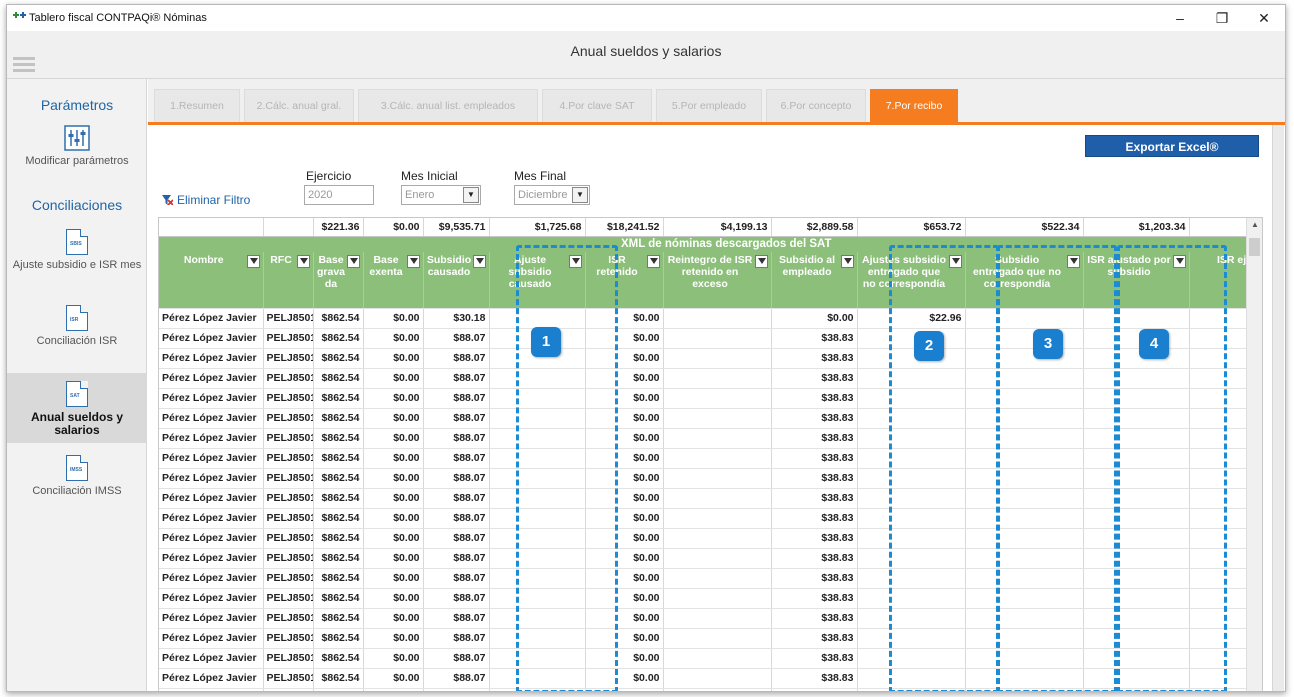 This screenshot has height=697, width=1294. I want to click on minimize-button: –, so click(1180, 18).